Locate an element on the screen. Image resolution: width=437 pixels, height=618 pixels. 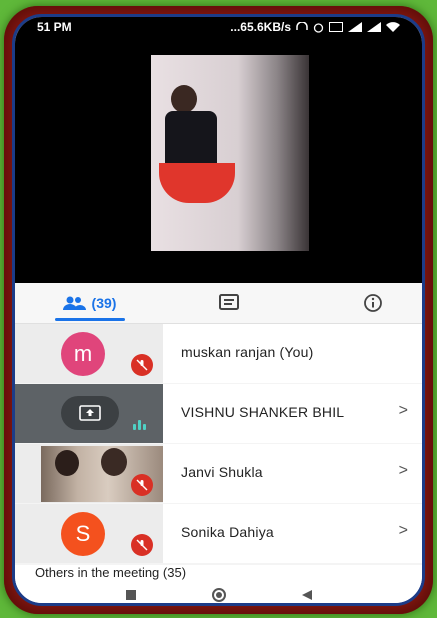
participant-tile: m is located at coordinates (89, 353).